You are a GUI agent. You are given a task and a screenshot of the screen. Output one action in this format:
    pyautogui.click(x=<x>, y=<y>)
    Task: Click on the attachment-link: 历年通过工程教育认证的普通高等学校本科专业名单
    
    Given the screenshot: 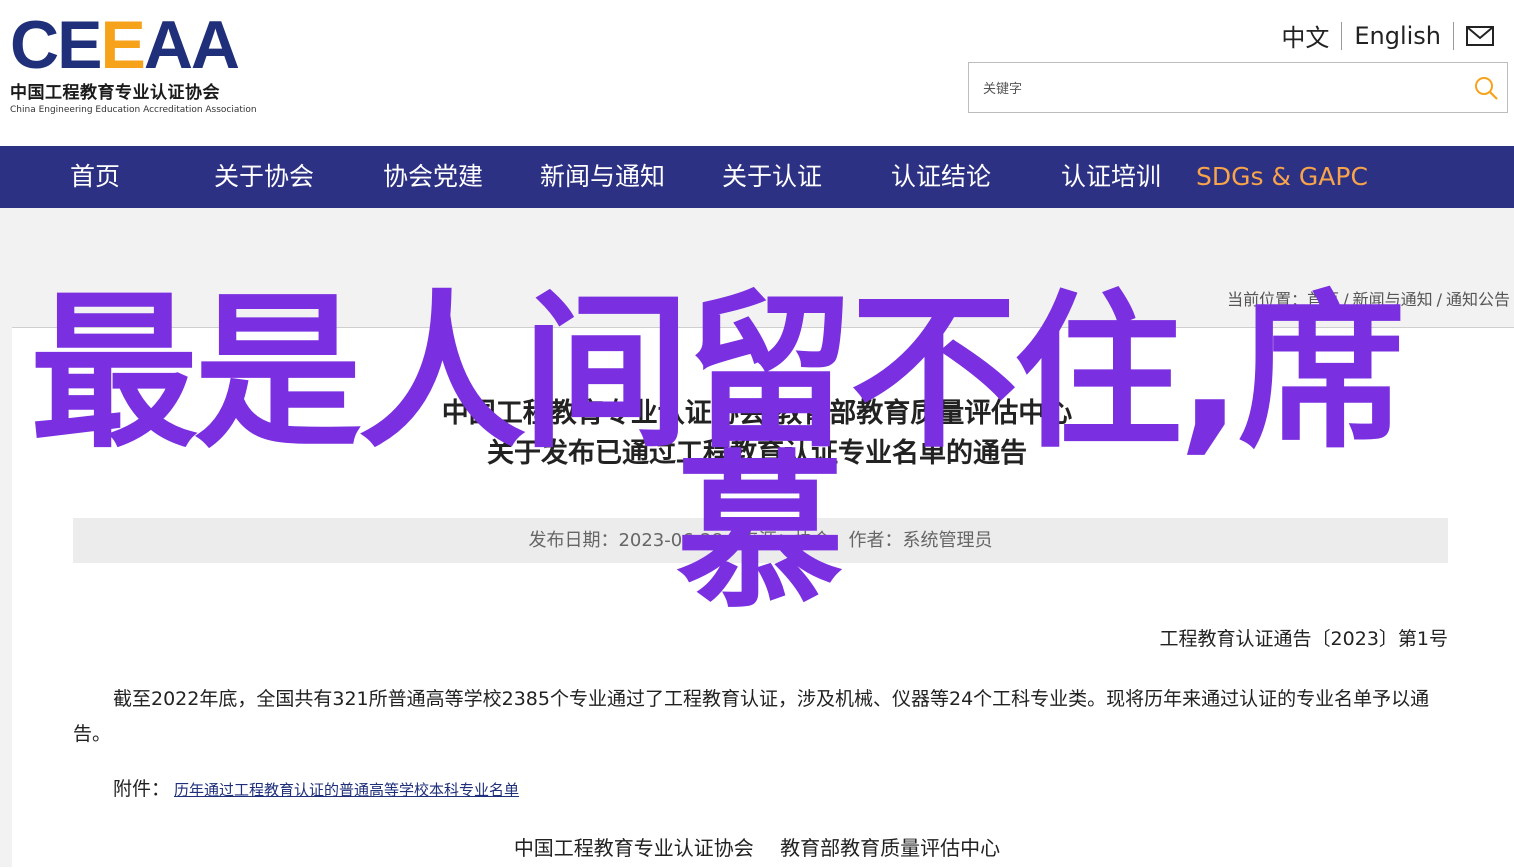 What is the action you would take?
    pyautogui.click(x=346, y=790)
    